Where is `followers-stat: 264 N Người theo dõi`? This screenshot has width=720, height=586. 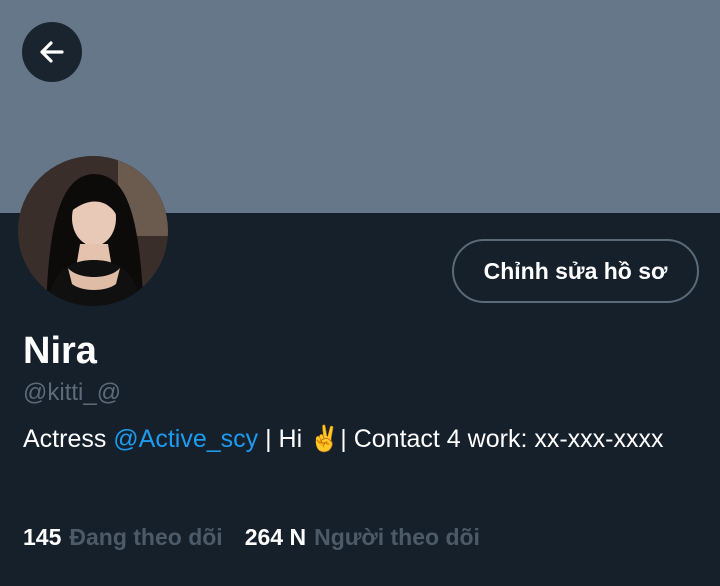
followers-stat: 264 N Người theo dõi is located at coordinates (362, 537).